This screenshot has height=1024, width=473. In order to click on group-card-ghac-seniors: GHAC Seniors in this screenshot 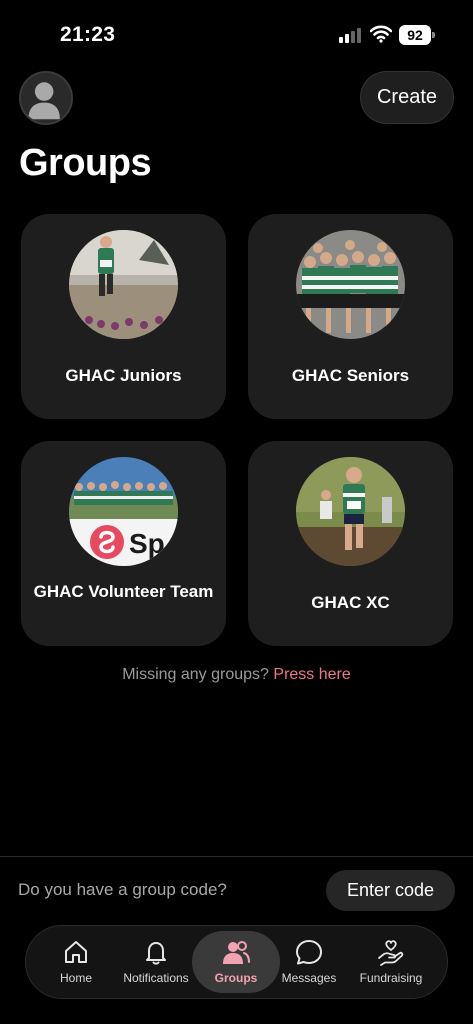, I will do `click(350, 316)`.